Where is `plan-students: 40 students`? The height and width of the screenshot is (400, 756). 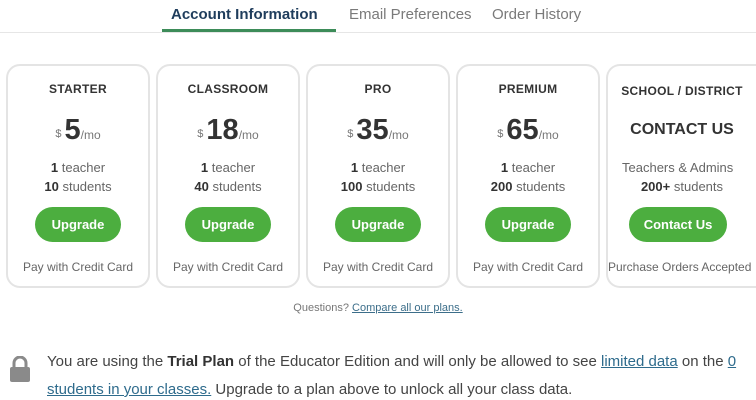
plan-students: 40 students is located at coordinates (228, 186).